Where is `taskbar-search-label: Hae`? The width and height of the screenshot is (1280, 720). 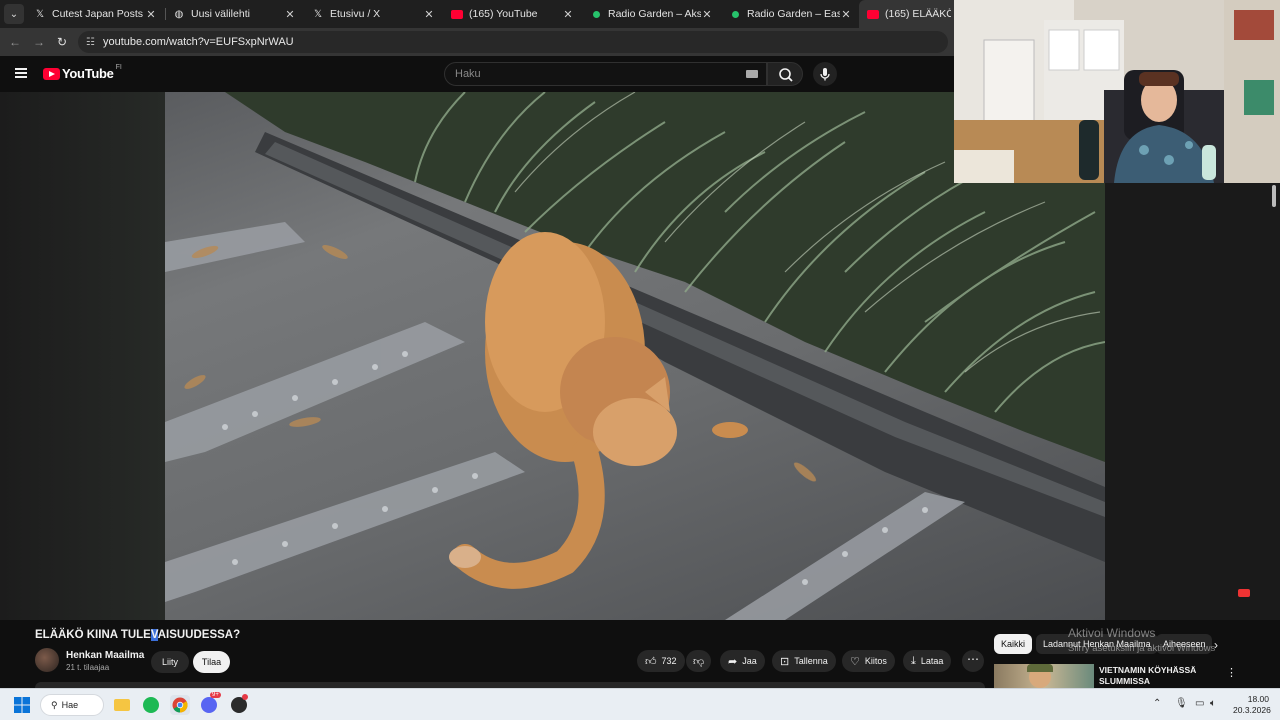 taskbar-search-label: Hae is located at coordinates (70, 705).